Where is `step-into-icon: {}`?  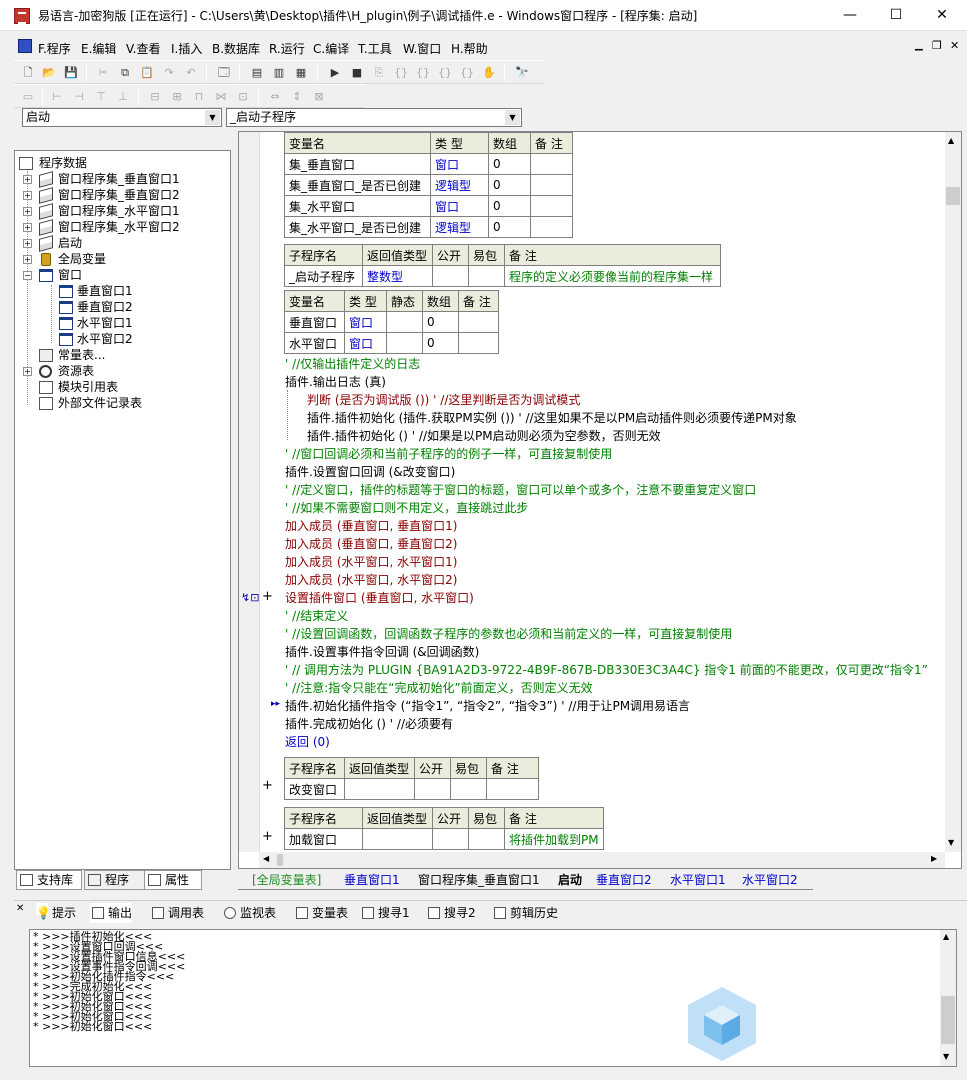
step-into-icon: {} is located at coordinates (401, 72).